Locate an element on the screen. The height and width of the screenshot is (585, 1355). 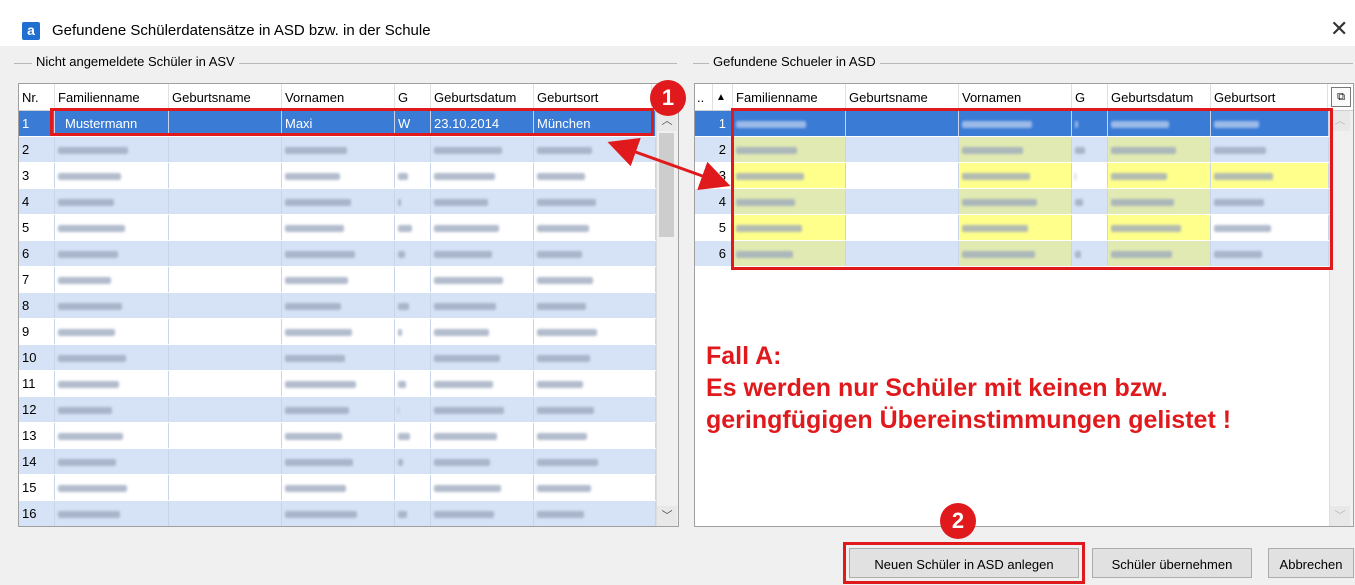
right-group-label: Gefundene Schueler in ASD is located at coordinates (794, 61).